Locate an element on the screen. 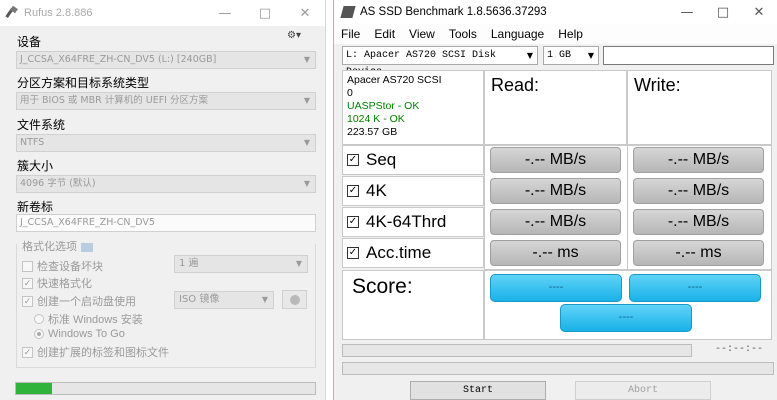 The height and width of the screenshot is (400, 777). extended-label: ✓ 创建扩展的标签和图标文件 is located at coordinates (95, 352).